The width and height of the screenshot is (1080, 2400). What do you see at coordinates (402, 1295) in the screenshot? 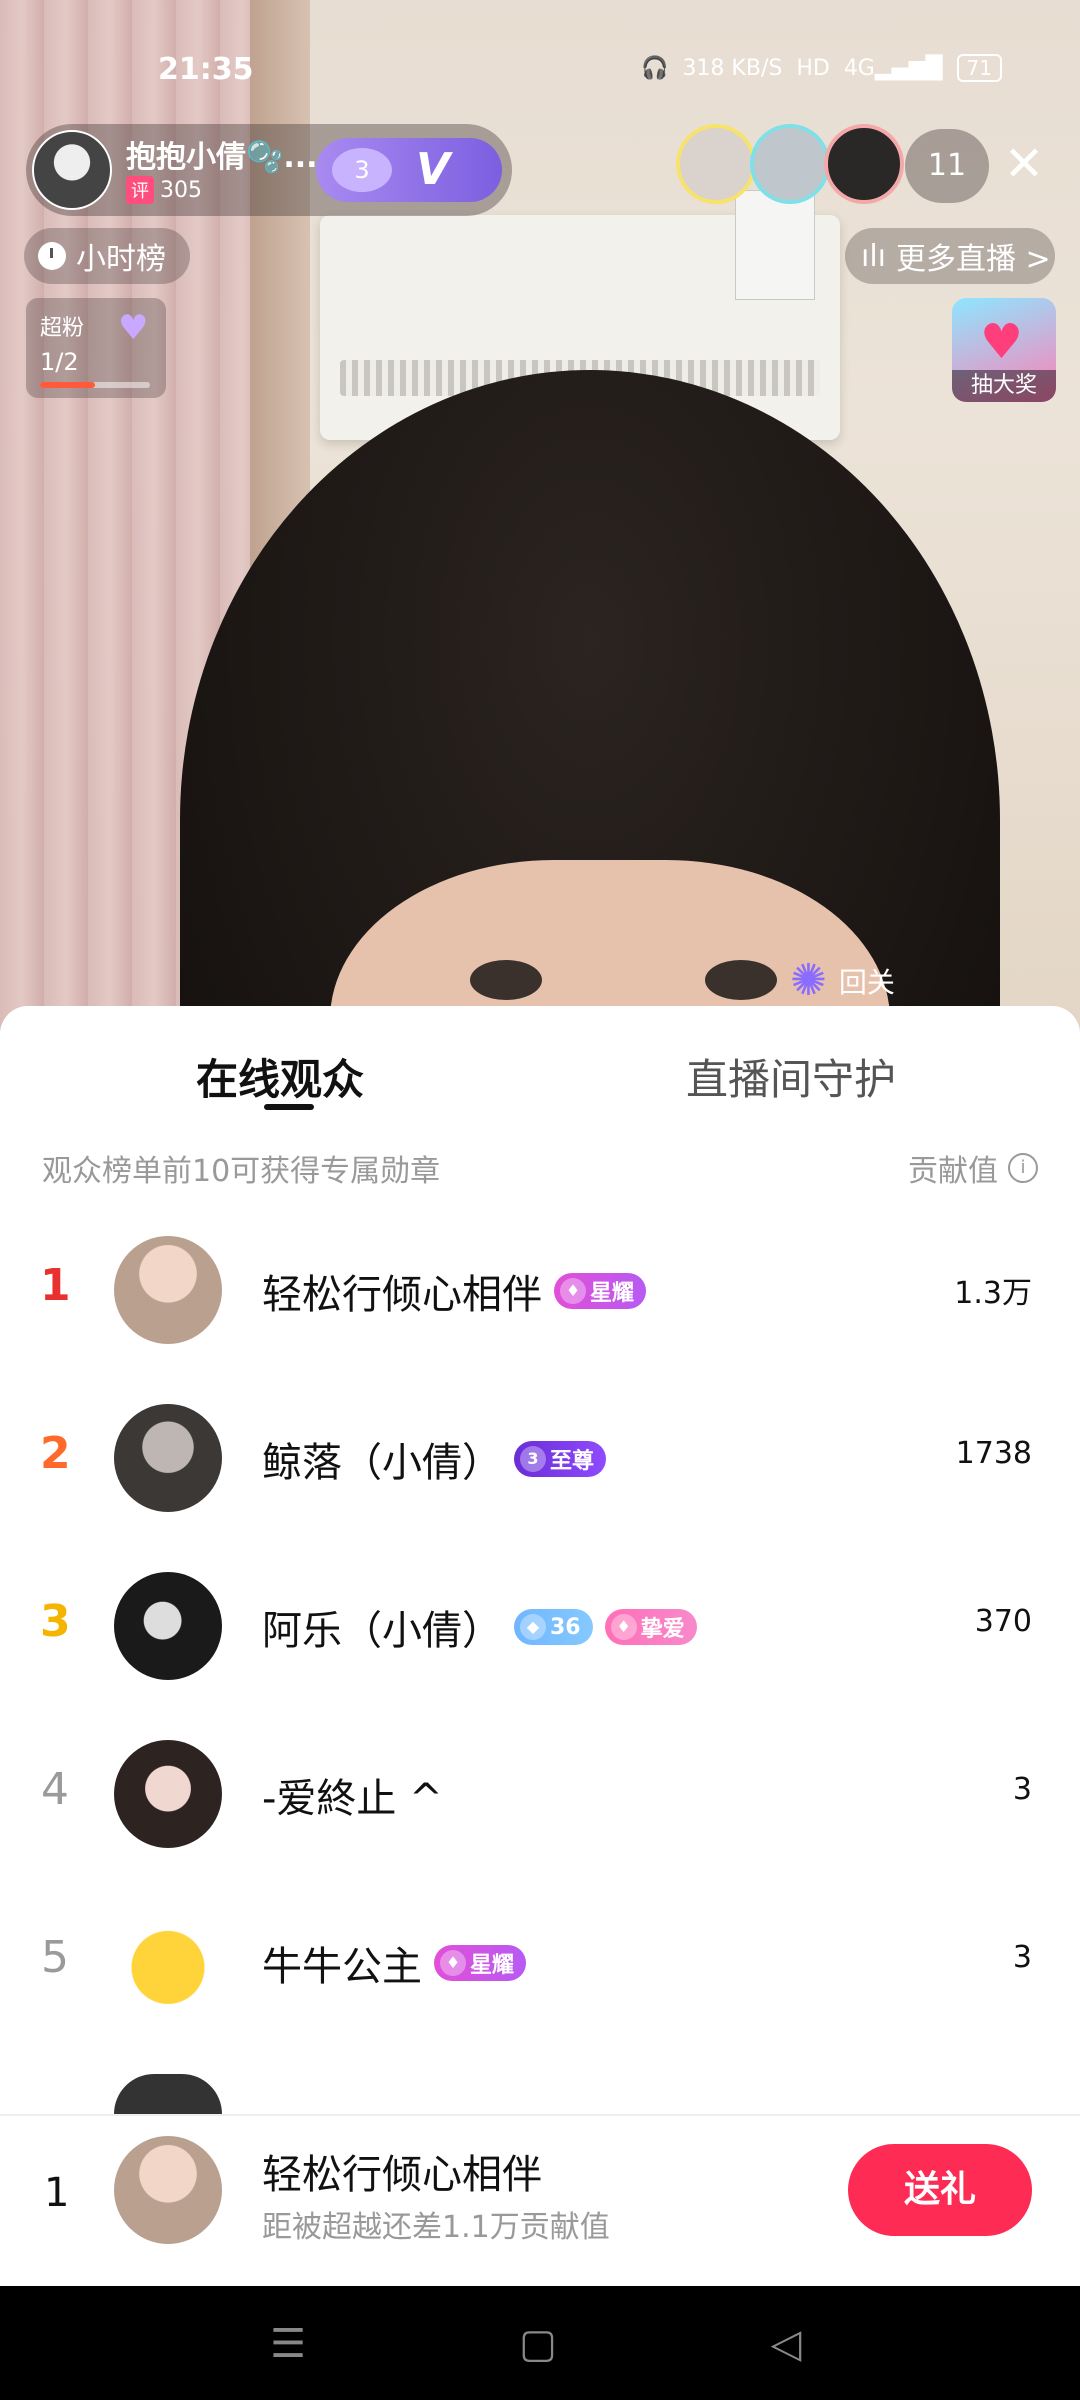
I see `audience-name: 轻松行倾心相伴` at bounding box center [402, 1295].